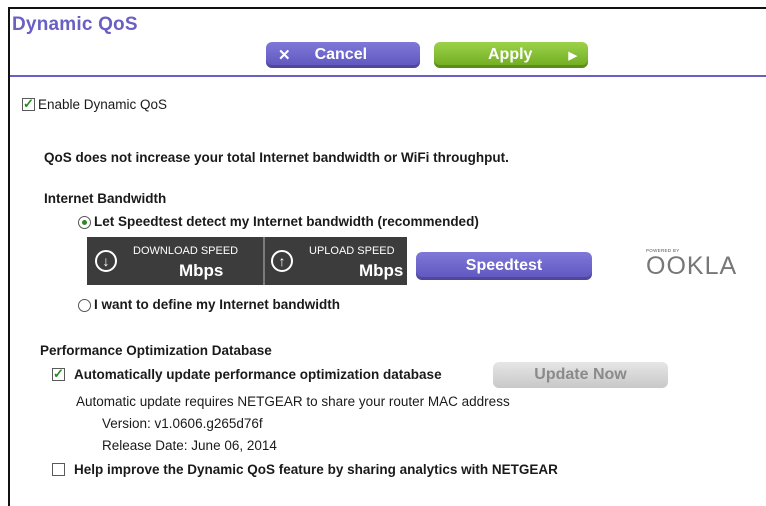  What do you see at coordinates (106, 261) in the screenshot?
I see `download-arrow-icon: ↓` at bounding box center [106, 261].